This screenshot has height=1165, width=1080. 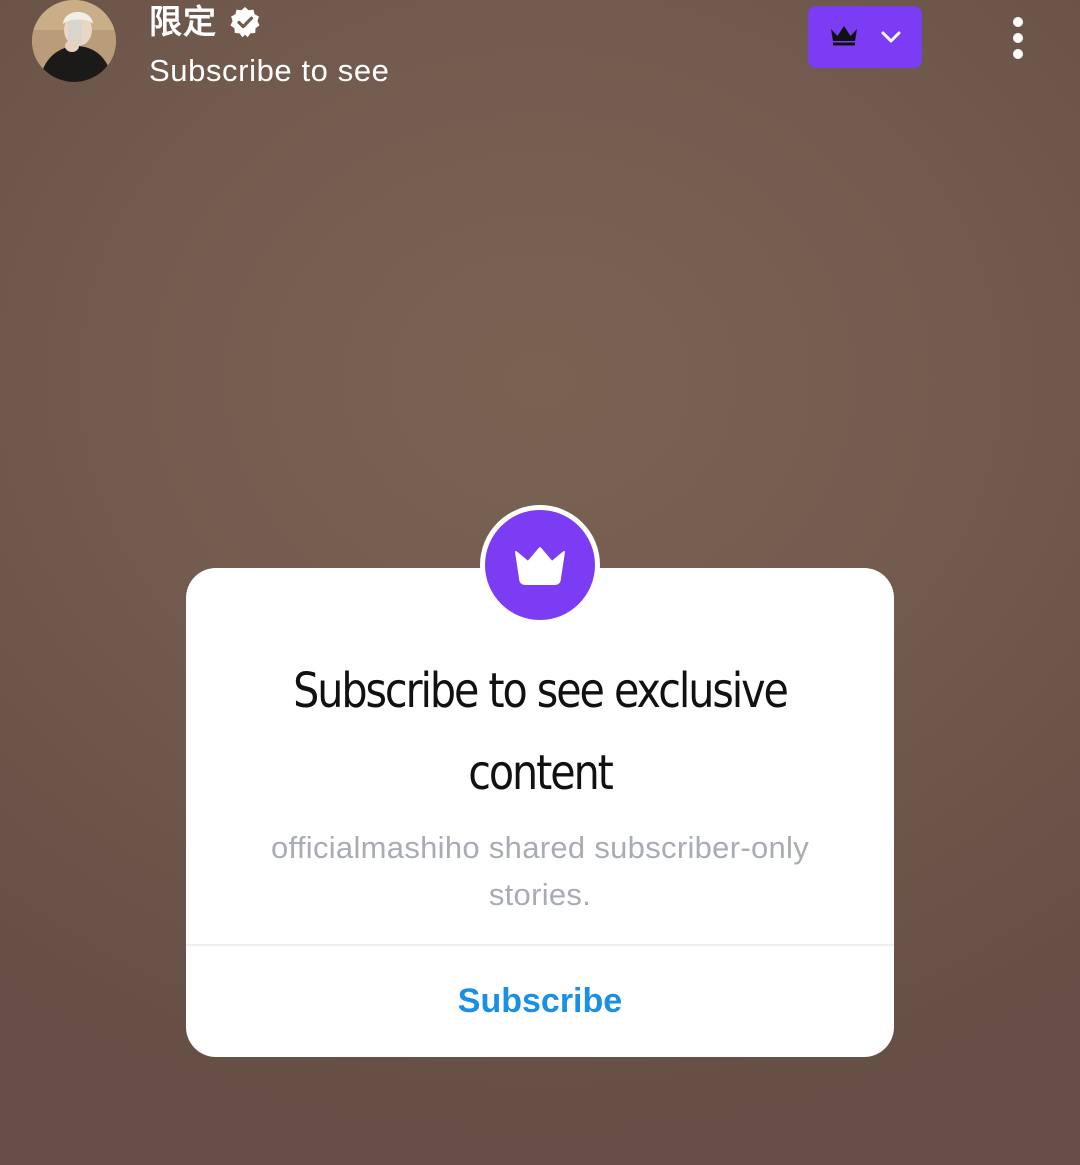 I want to click on crown-badge, so click(x=540, y=565).